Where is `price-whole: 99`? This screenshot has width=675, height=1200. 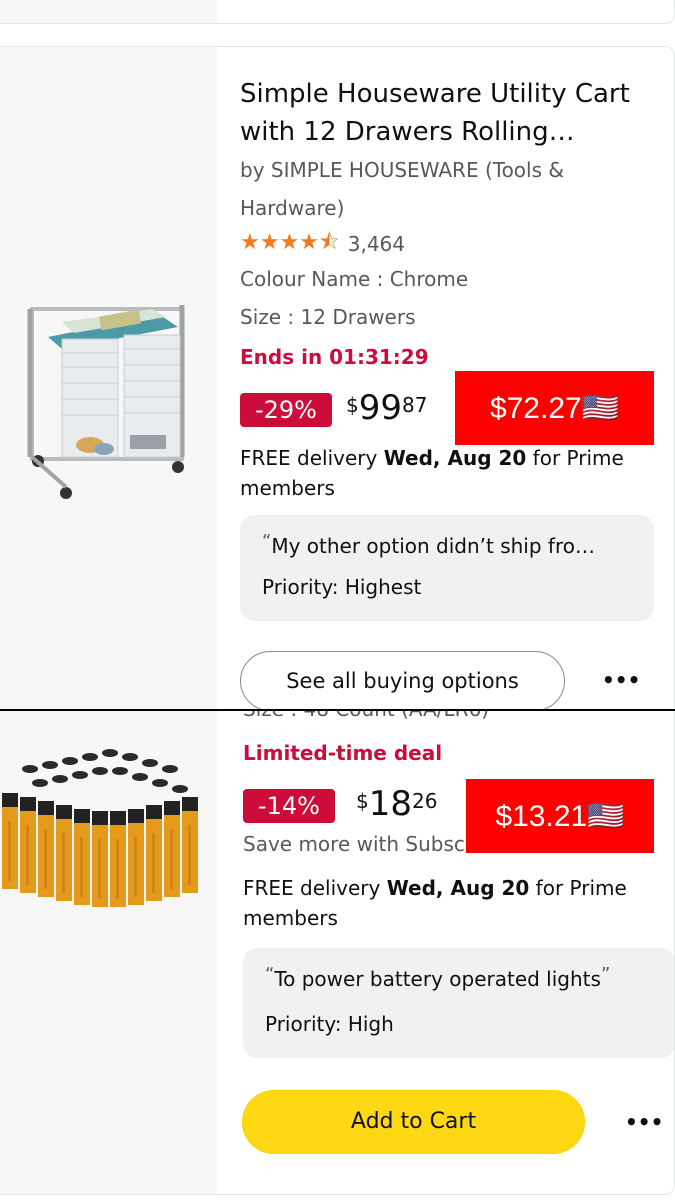 price-whole: 99 is located at coordinates (380, 408).